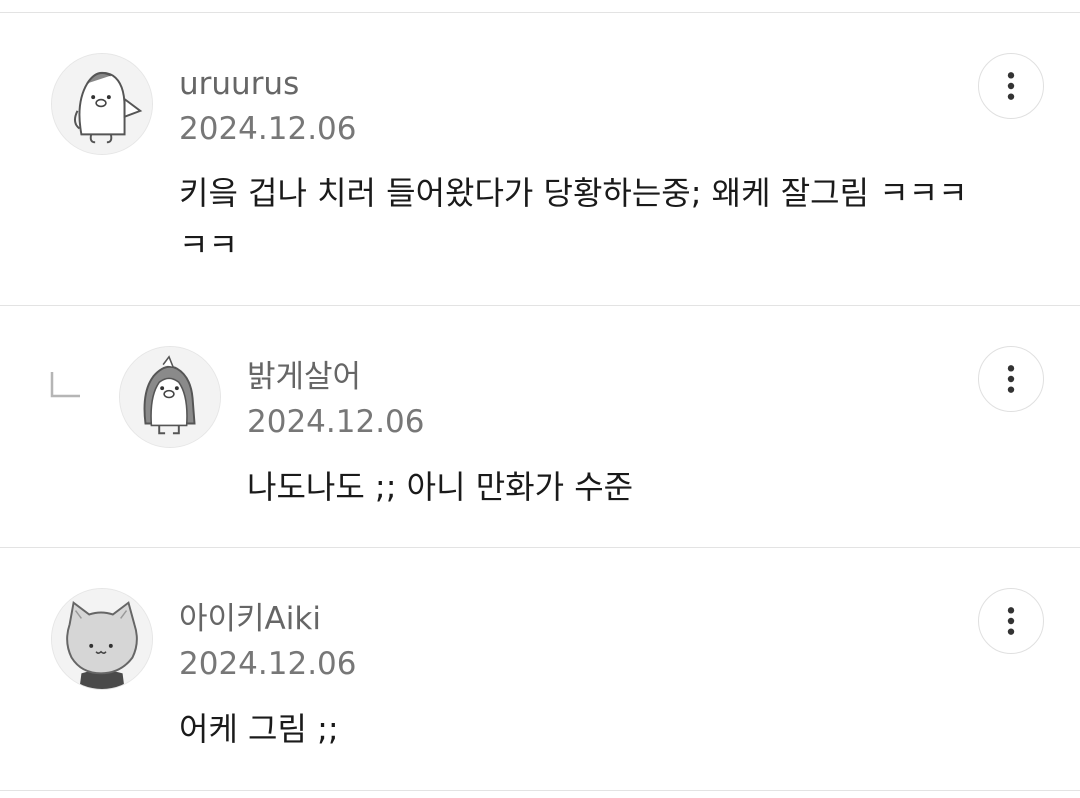 Image resolution: width=1080 pixels, height=798 pixels. Describe the element at coordinates (65, 385) in the screenshot. I see `reply-arrow-icon` at that location.